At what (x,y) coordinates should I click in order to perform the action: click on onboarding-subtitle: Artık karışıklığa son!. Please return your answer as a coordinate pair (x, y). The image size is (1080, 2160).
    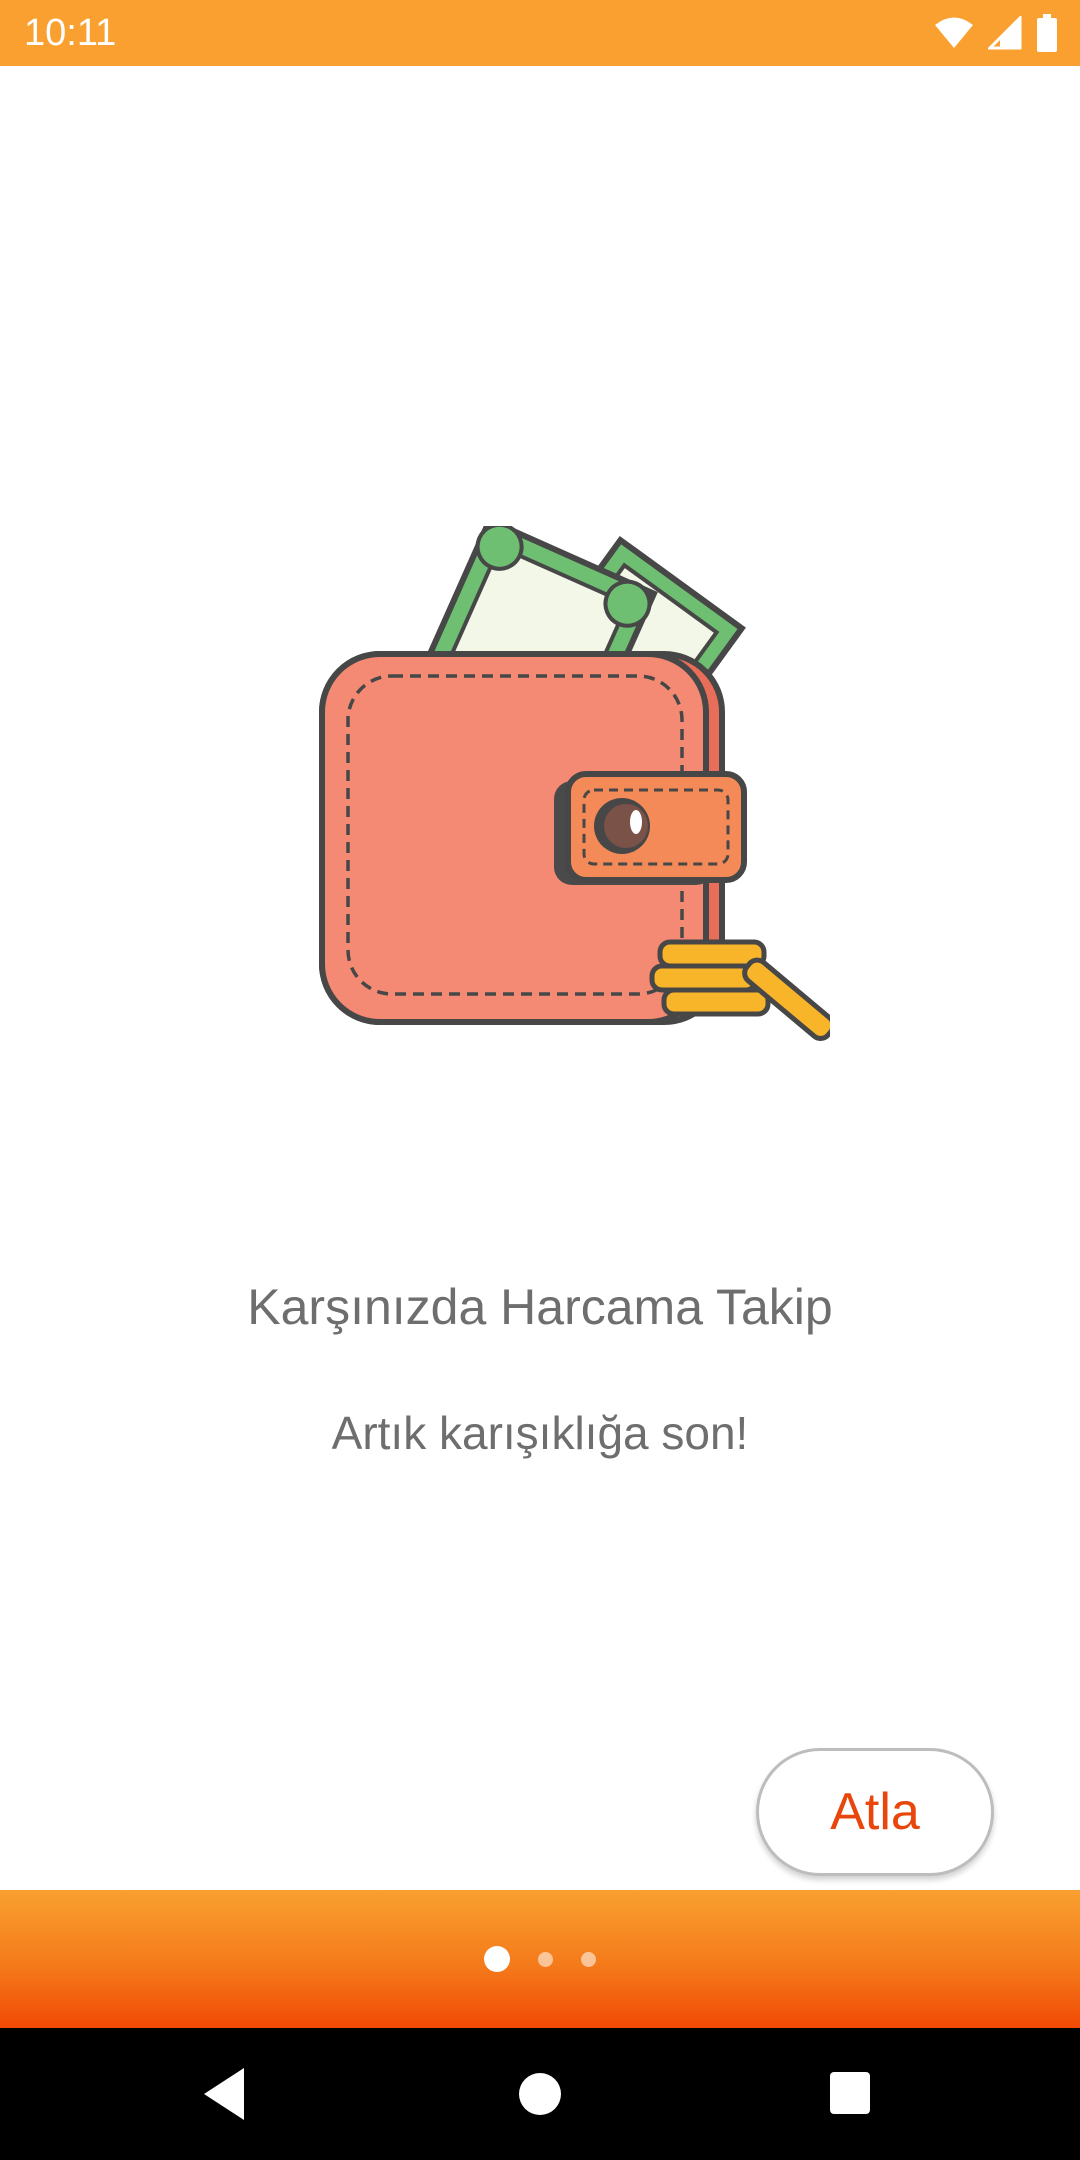
    Looking at the image, I should click on (540, 1433).